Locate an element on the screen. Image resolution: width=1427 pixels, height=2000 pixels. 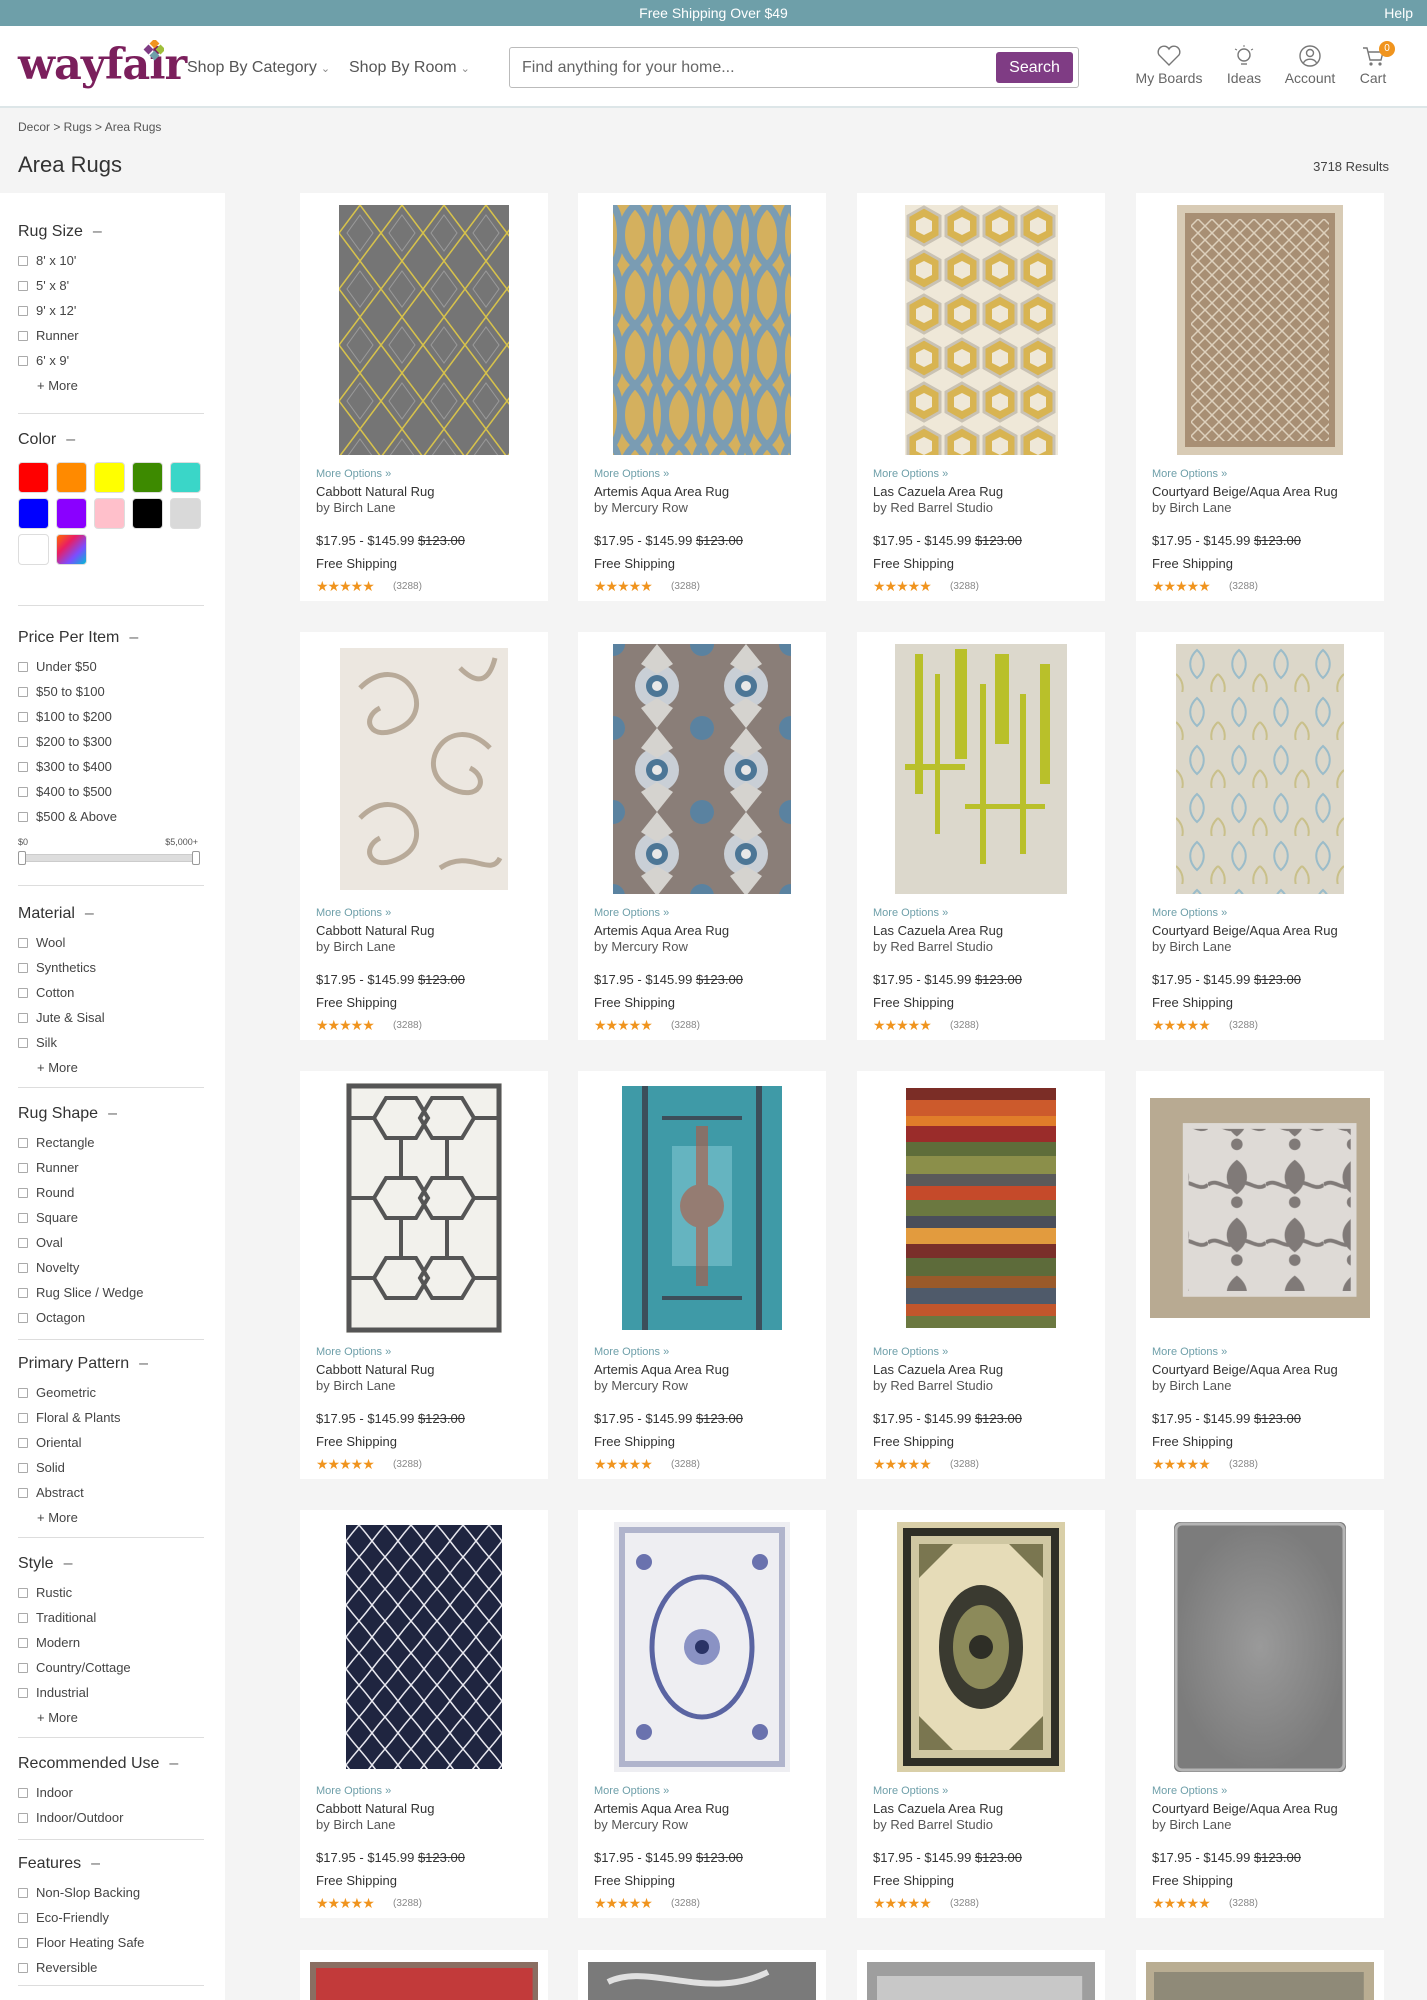
filter-option: 9' x 12' is located at coordinates (111, 310).